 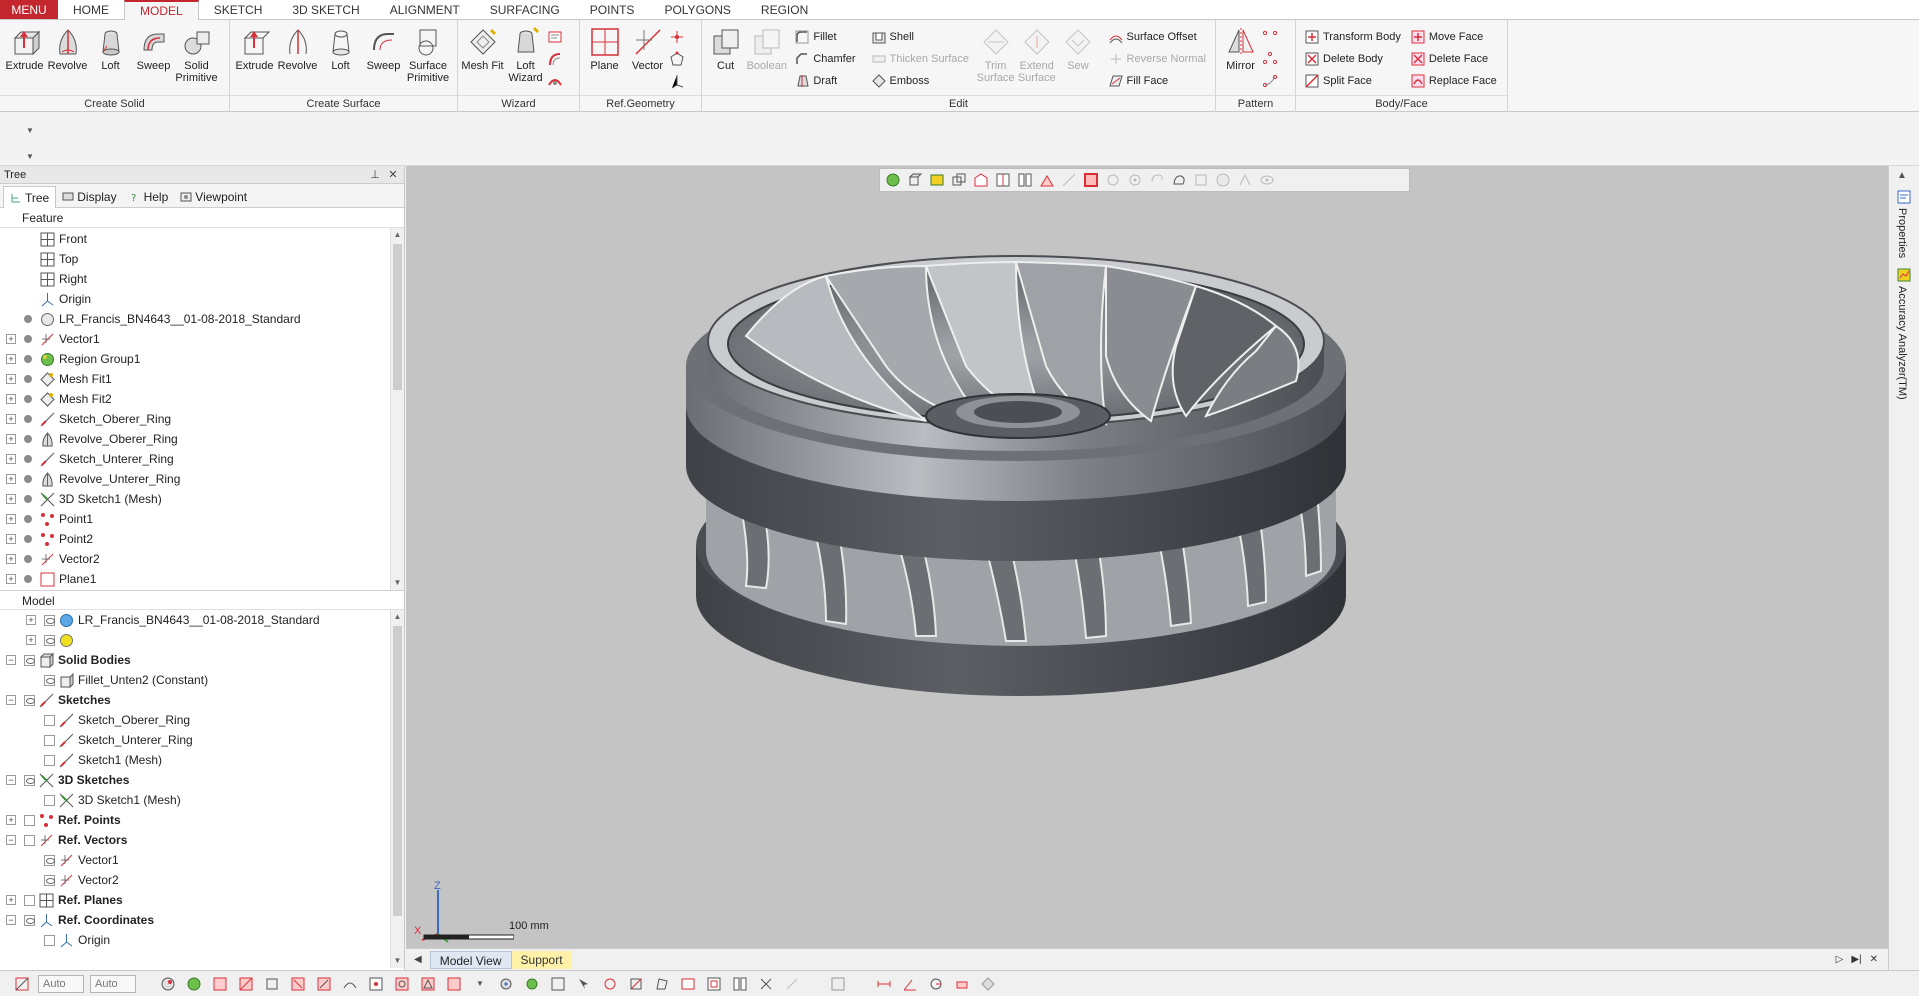 I want to click on plane-button: Plane, so click(x=604, y=59).